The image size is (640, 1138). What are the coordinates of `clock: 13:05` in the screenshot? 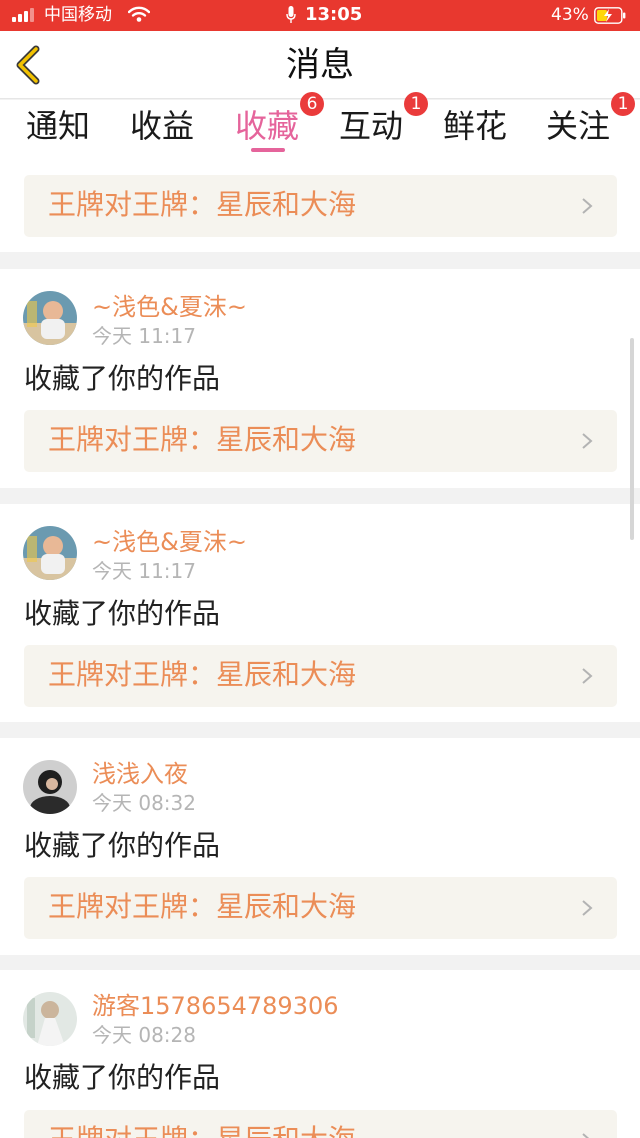 It's located at (334, 14).